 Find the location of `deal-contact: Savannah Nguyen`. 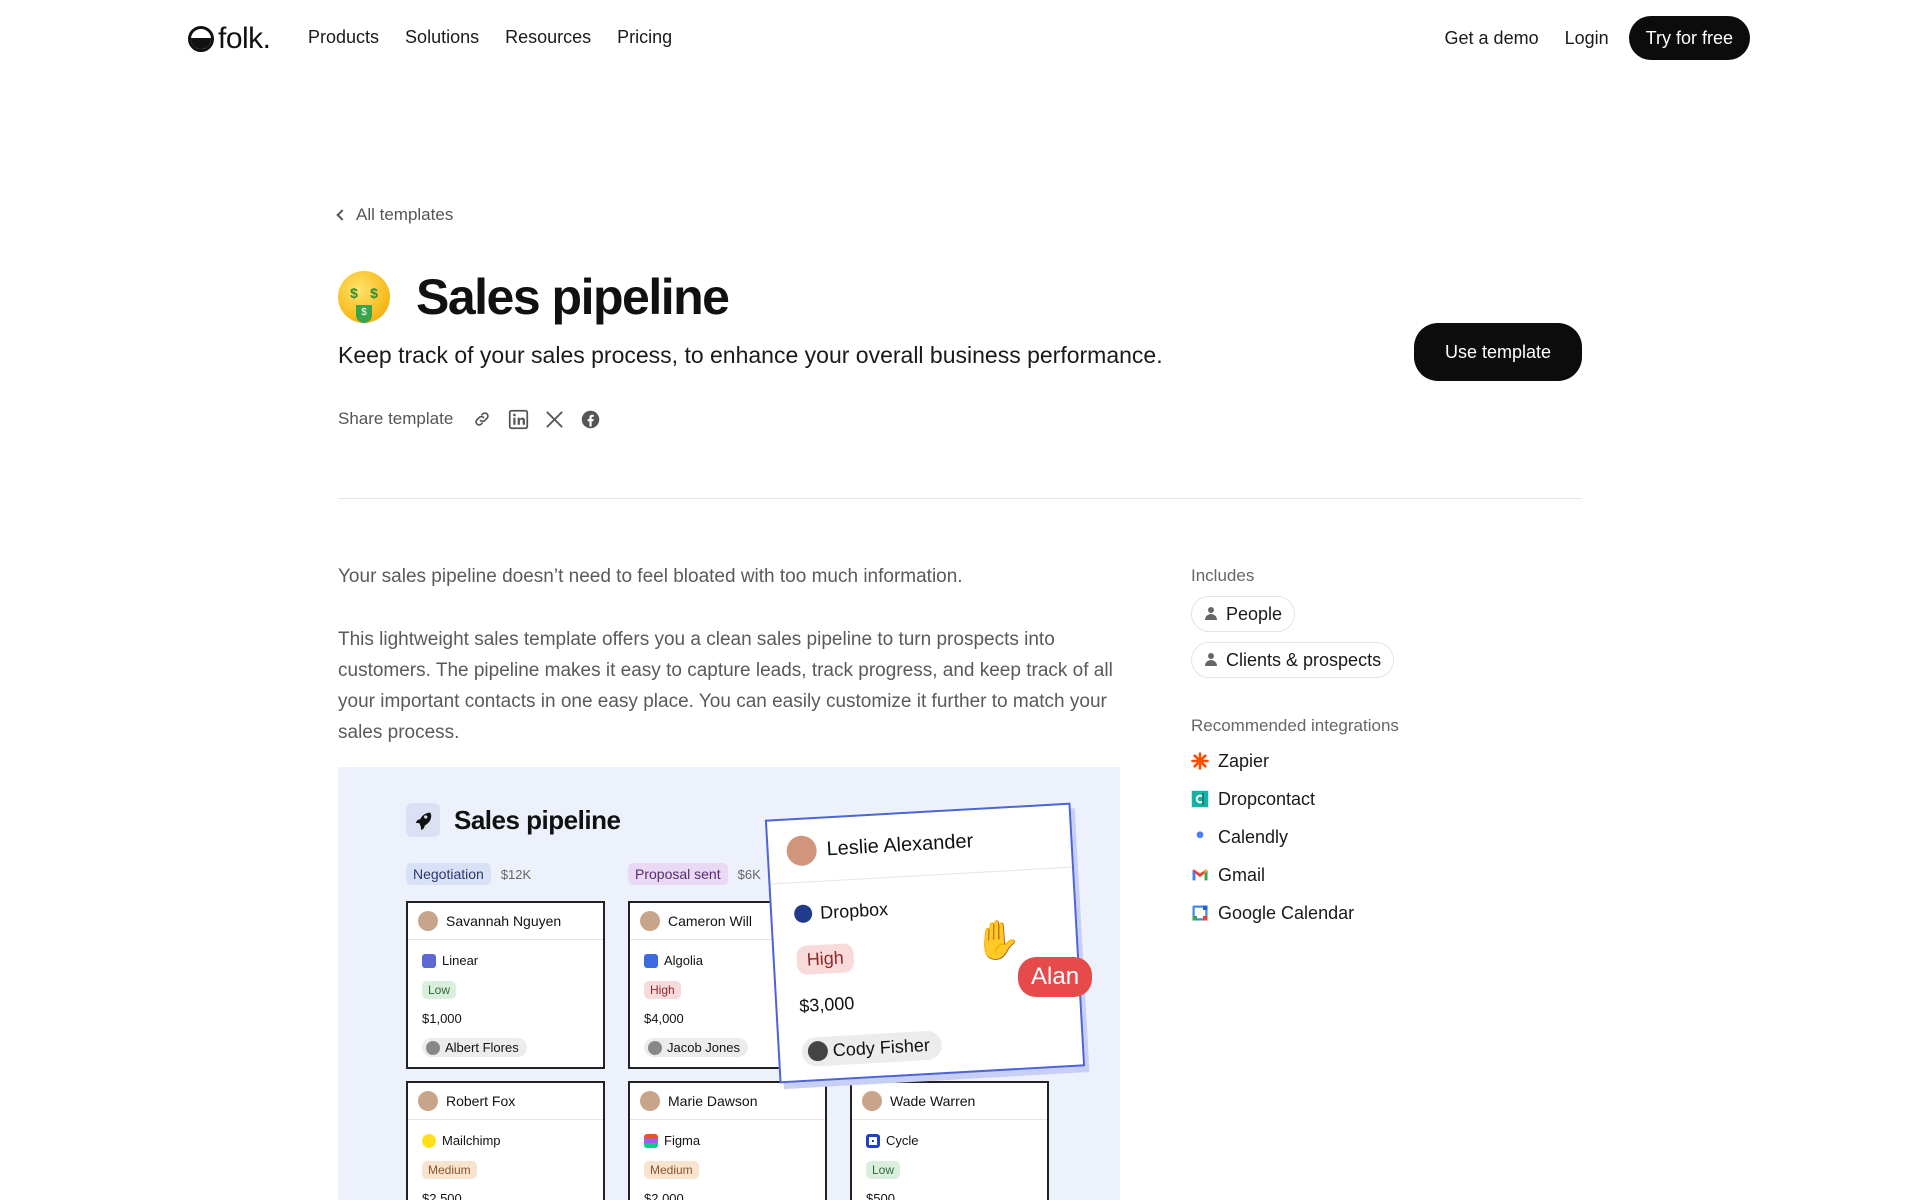

deal-contact: Savannah Nguyen is located at coordinates (504, 921).